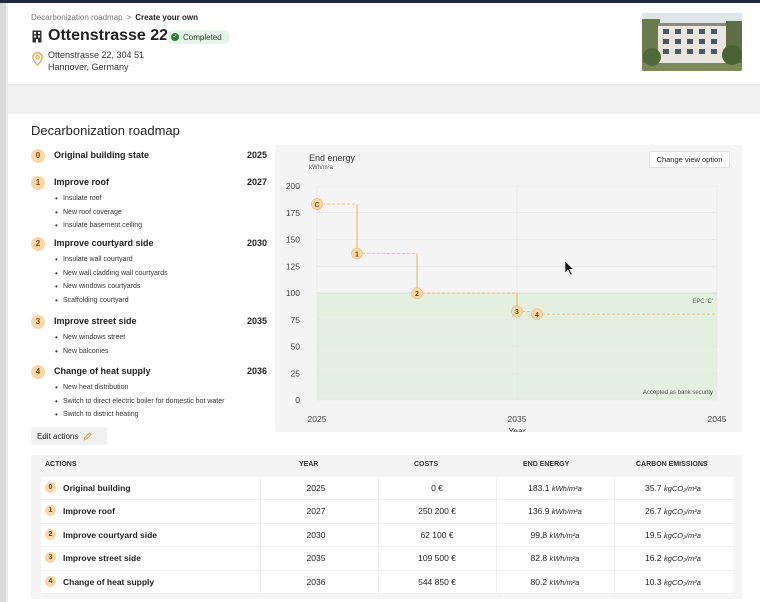 This screenshot has height=602, width=760. Describe the element at coordinates (38, 156) in the screenshot. I see `step-number-badge: 0` at that location.